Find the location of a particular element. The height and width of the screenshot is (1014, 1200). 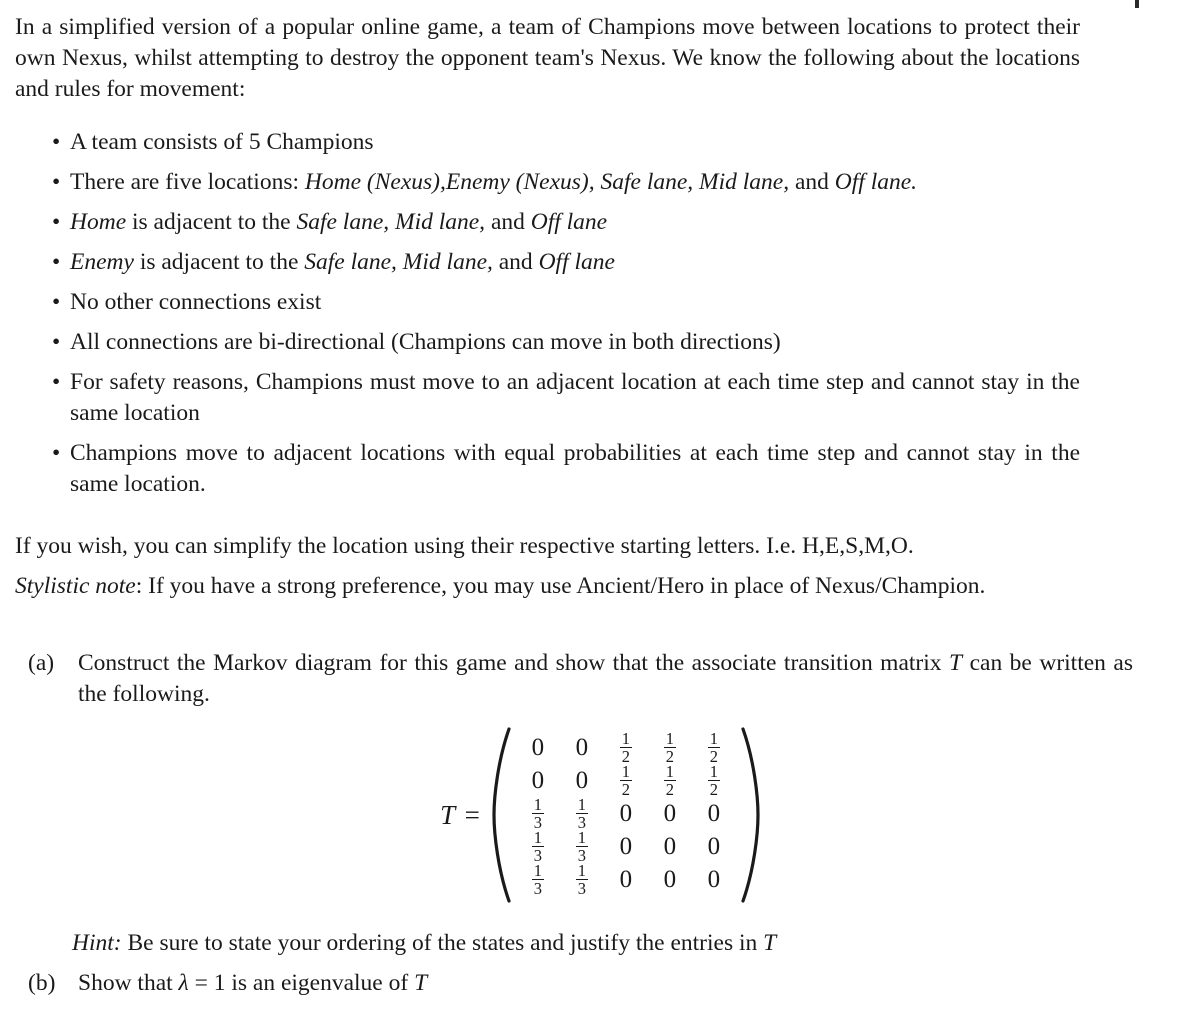

matrix-cell-r3-c5: 0 is located at coordinates (714, 813).